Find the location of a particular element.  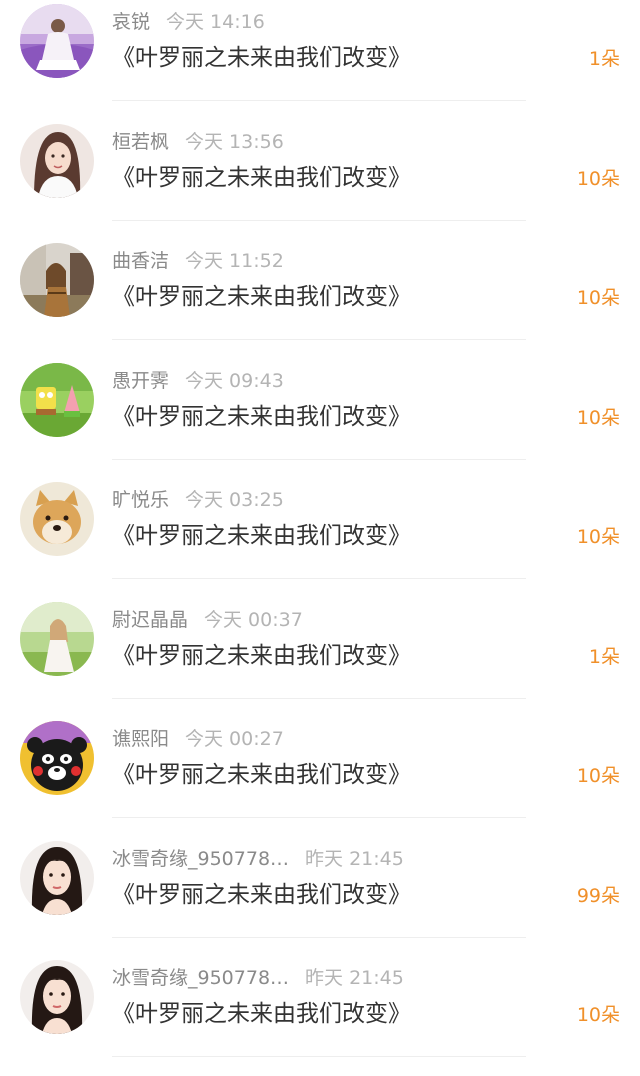

timestamp: 今天 00:27 is located at coordinates (234, 739).